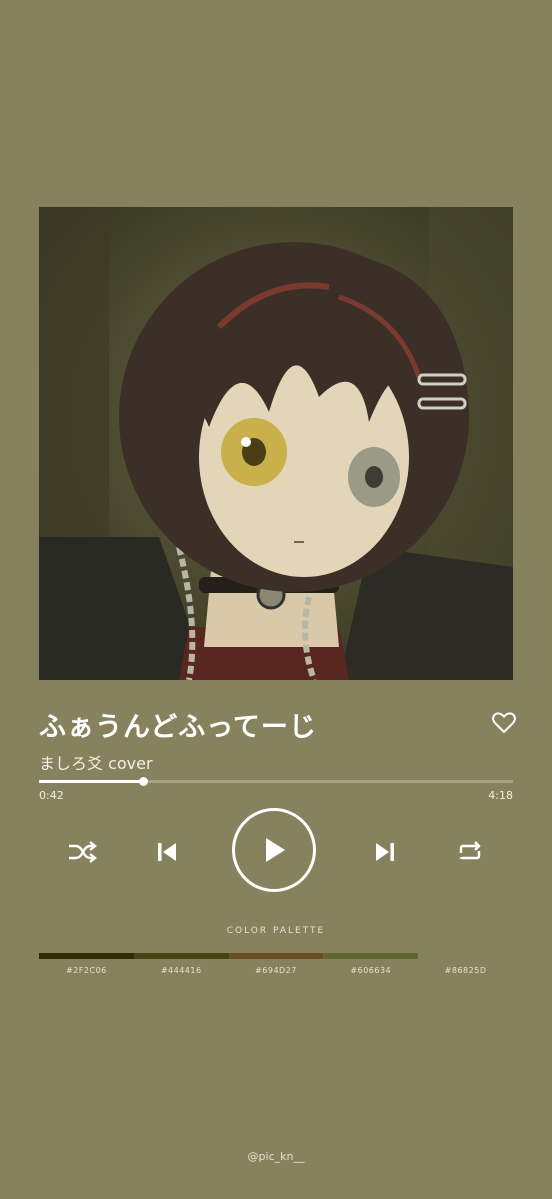 The width and height of the screenshot is (552, 1199). What do you see at coordinates (96, 763) in the screenshot?
I see `artist-name: ましろ爻 cover` at bounding box center [96, 763].